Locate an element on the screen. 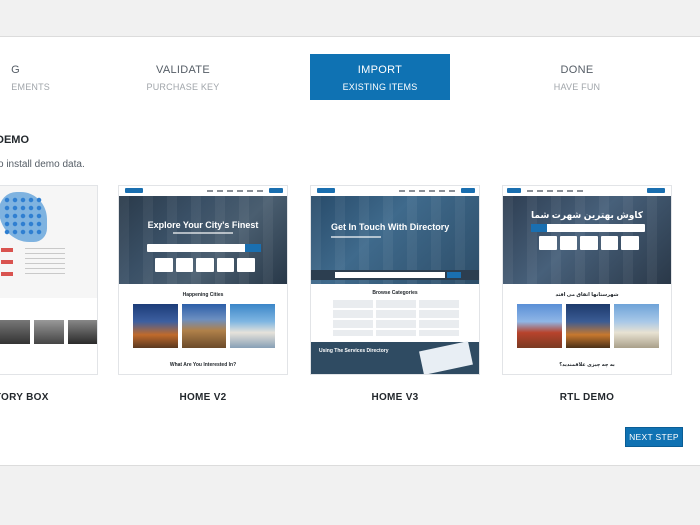 The height and width of the screenshot is (525, 700). map-thumbnail is located at coordinates (48, 242).